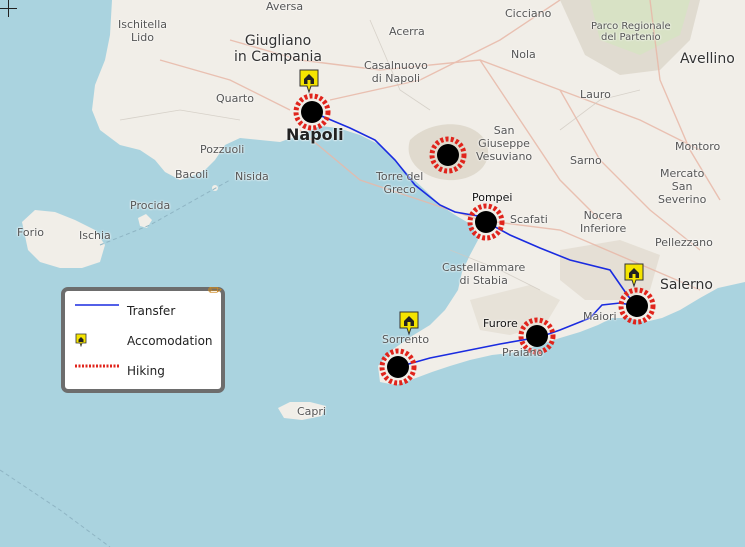 The image size is (745, 547). What do you see at coordinates (631, 32) in the screenshot?
I see `label-parco-partenio: Parco Regionale del Partenio` at bounding box center [631, 32].